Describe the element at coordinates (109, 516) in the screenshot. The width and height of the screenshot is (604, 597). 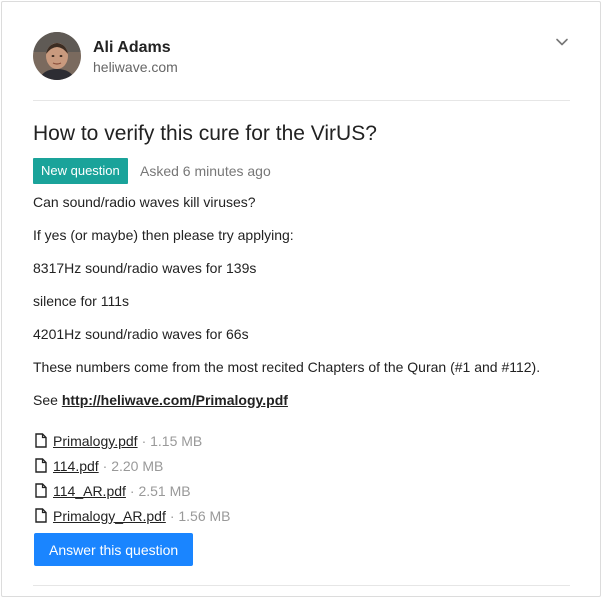
I see `attachment-link: Primalogy_AR.pdf` at that location.